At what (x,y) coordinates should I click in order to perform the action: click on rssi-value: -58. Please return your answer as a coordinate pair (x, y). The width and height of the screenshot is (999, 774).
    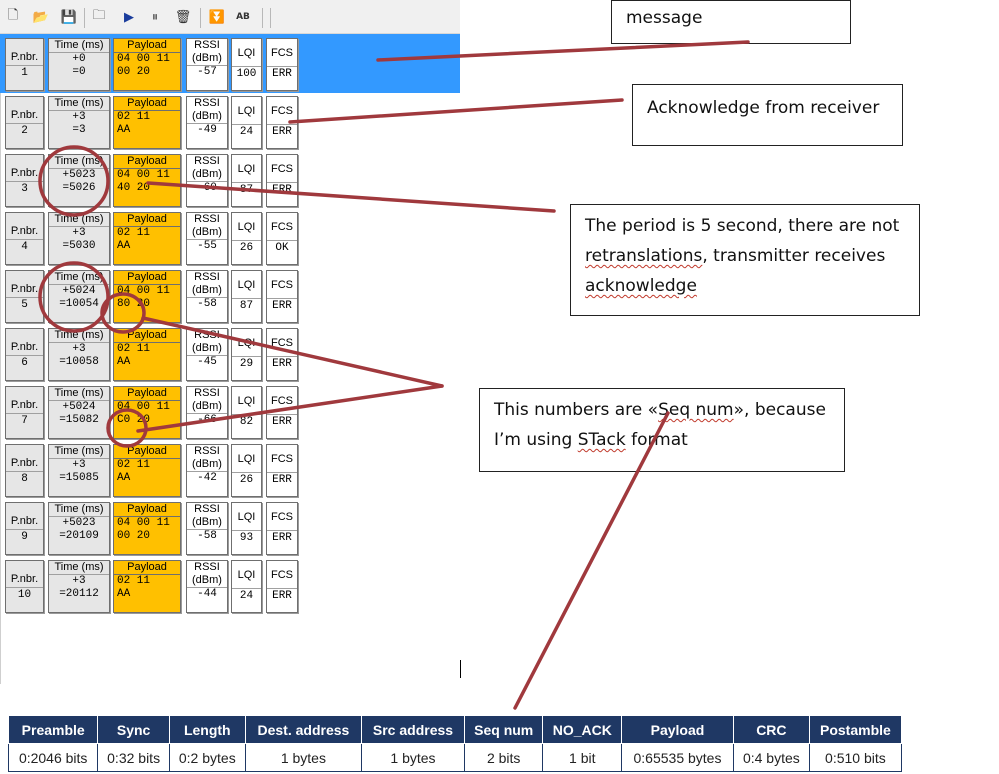
    Looking at the image, I should click on (207, 304).